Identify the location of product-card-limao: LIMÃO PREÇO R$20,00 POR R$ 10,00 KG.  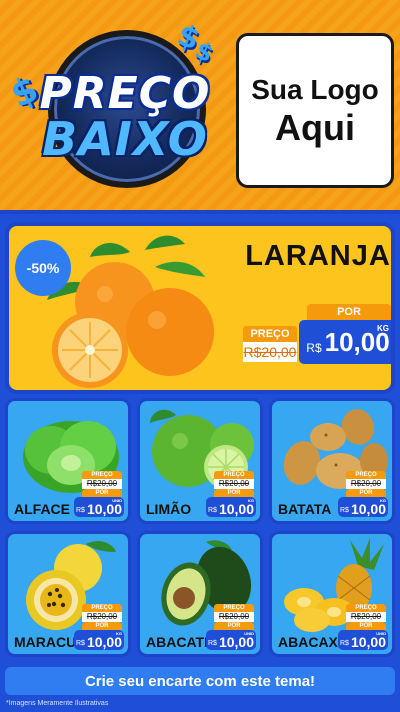
(200, 461).